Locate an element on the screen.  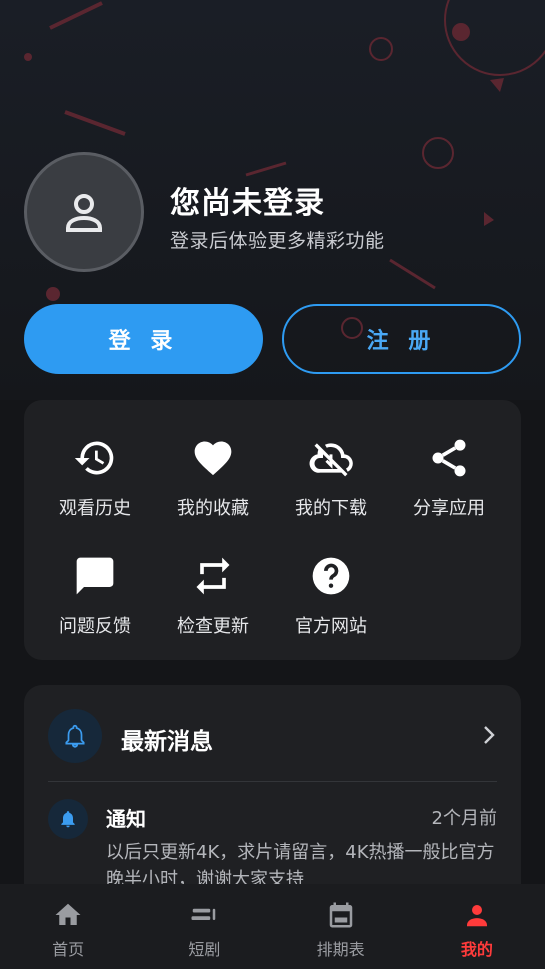
download-cloud-icon is located at coordinates (331, 458).